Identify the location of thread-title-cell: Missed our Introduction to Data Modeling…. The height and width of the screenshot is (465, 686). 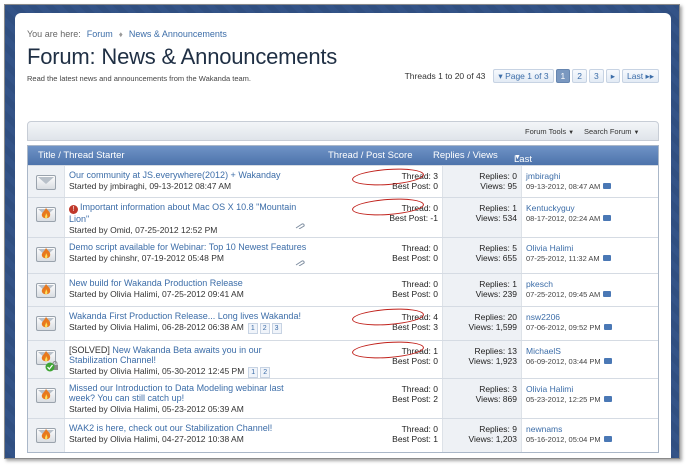
(189, 398).